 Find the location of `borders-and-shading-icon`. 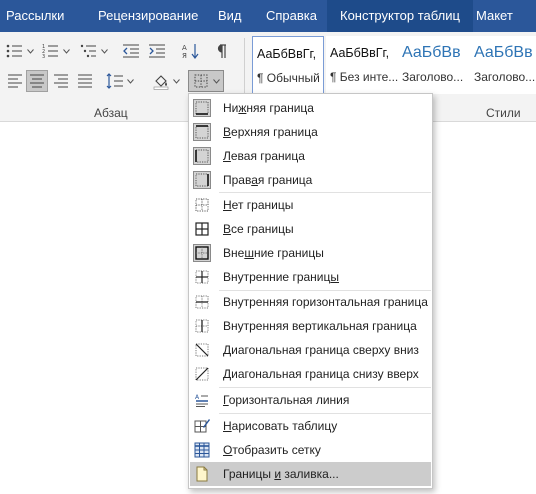

borders-and-shading-icon is located at coordinates (202, 474).